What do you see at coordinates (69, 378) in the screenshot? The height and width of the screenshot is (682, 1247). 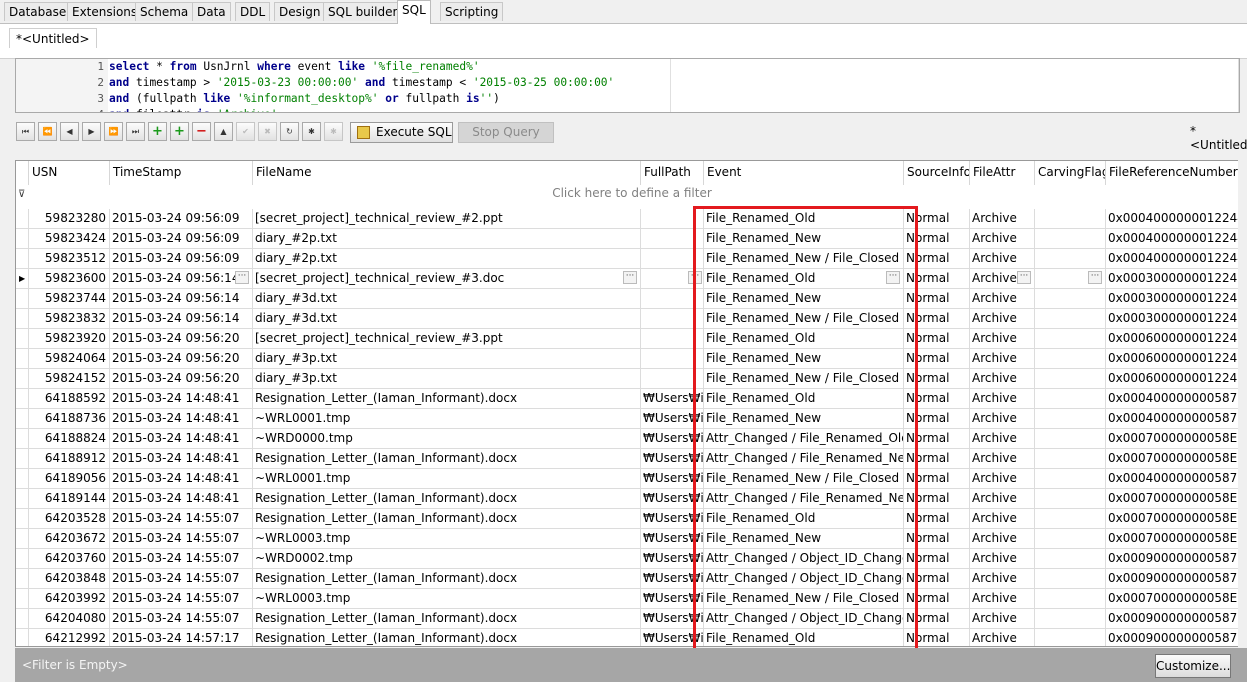 I see `cell-usn: 59824152` at bounding box center [69, 378].